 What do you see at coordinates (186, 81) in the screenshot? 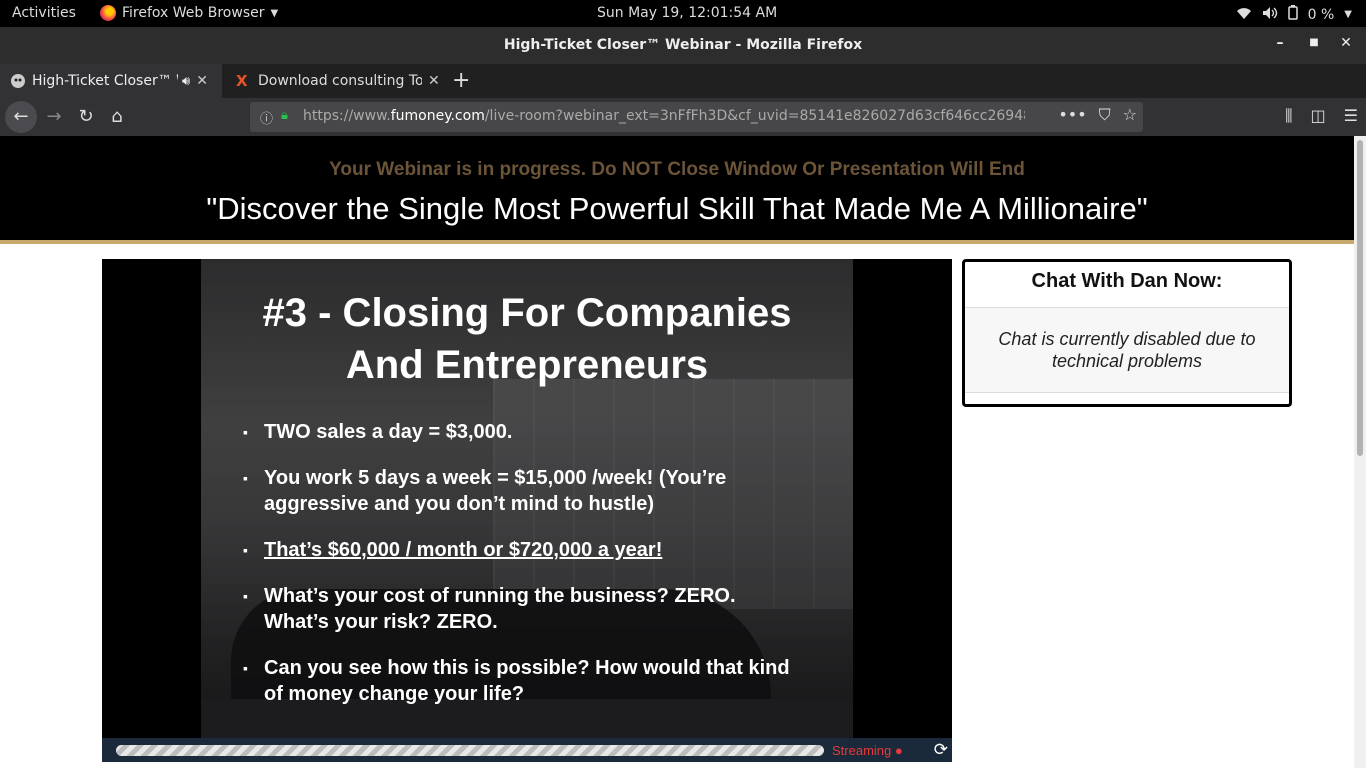
I see `speaker-icon: 🔊︎` at bounding box center [186, 81].